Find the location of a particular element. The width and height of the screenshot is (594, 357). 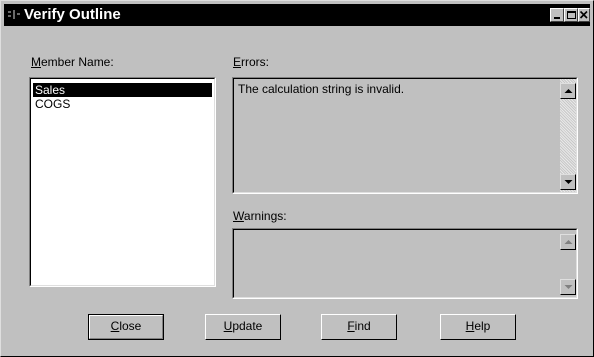

warnings-textarea is located at coordinates (405, 263).